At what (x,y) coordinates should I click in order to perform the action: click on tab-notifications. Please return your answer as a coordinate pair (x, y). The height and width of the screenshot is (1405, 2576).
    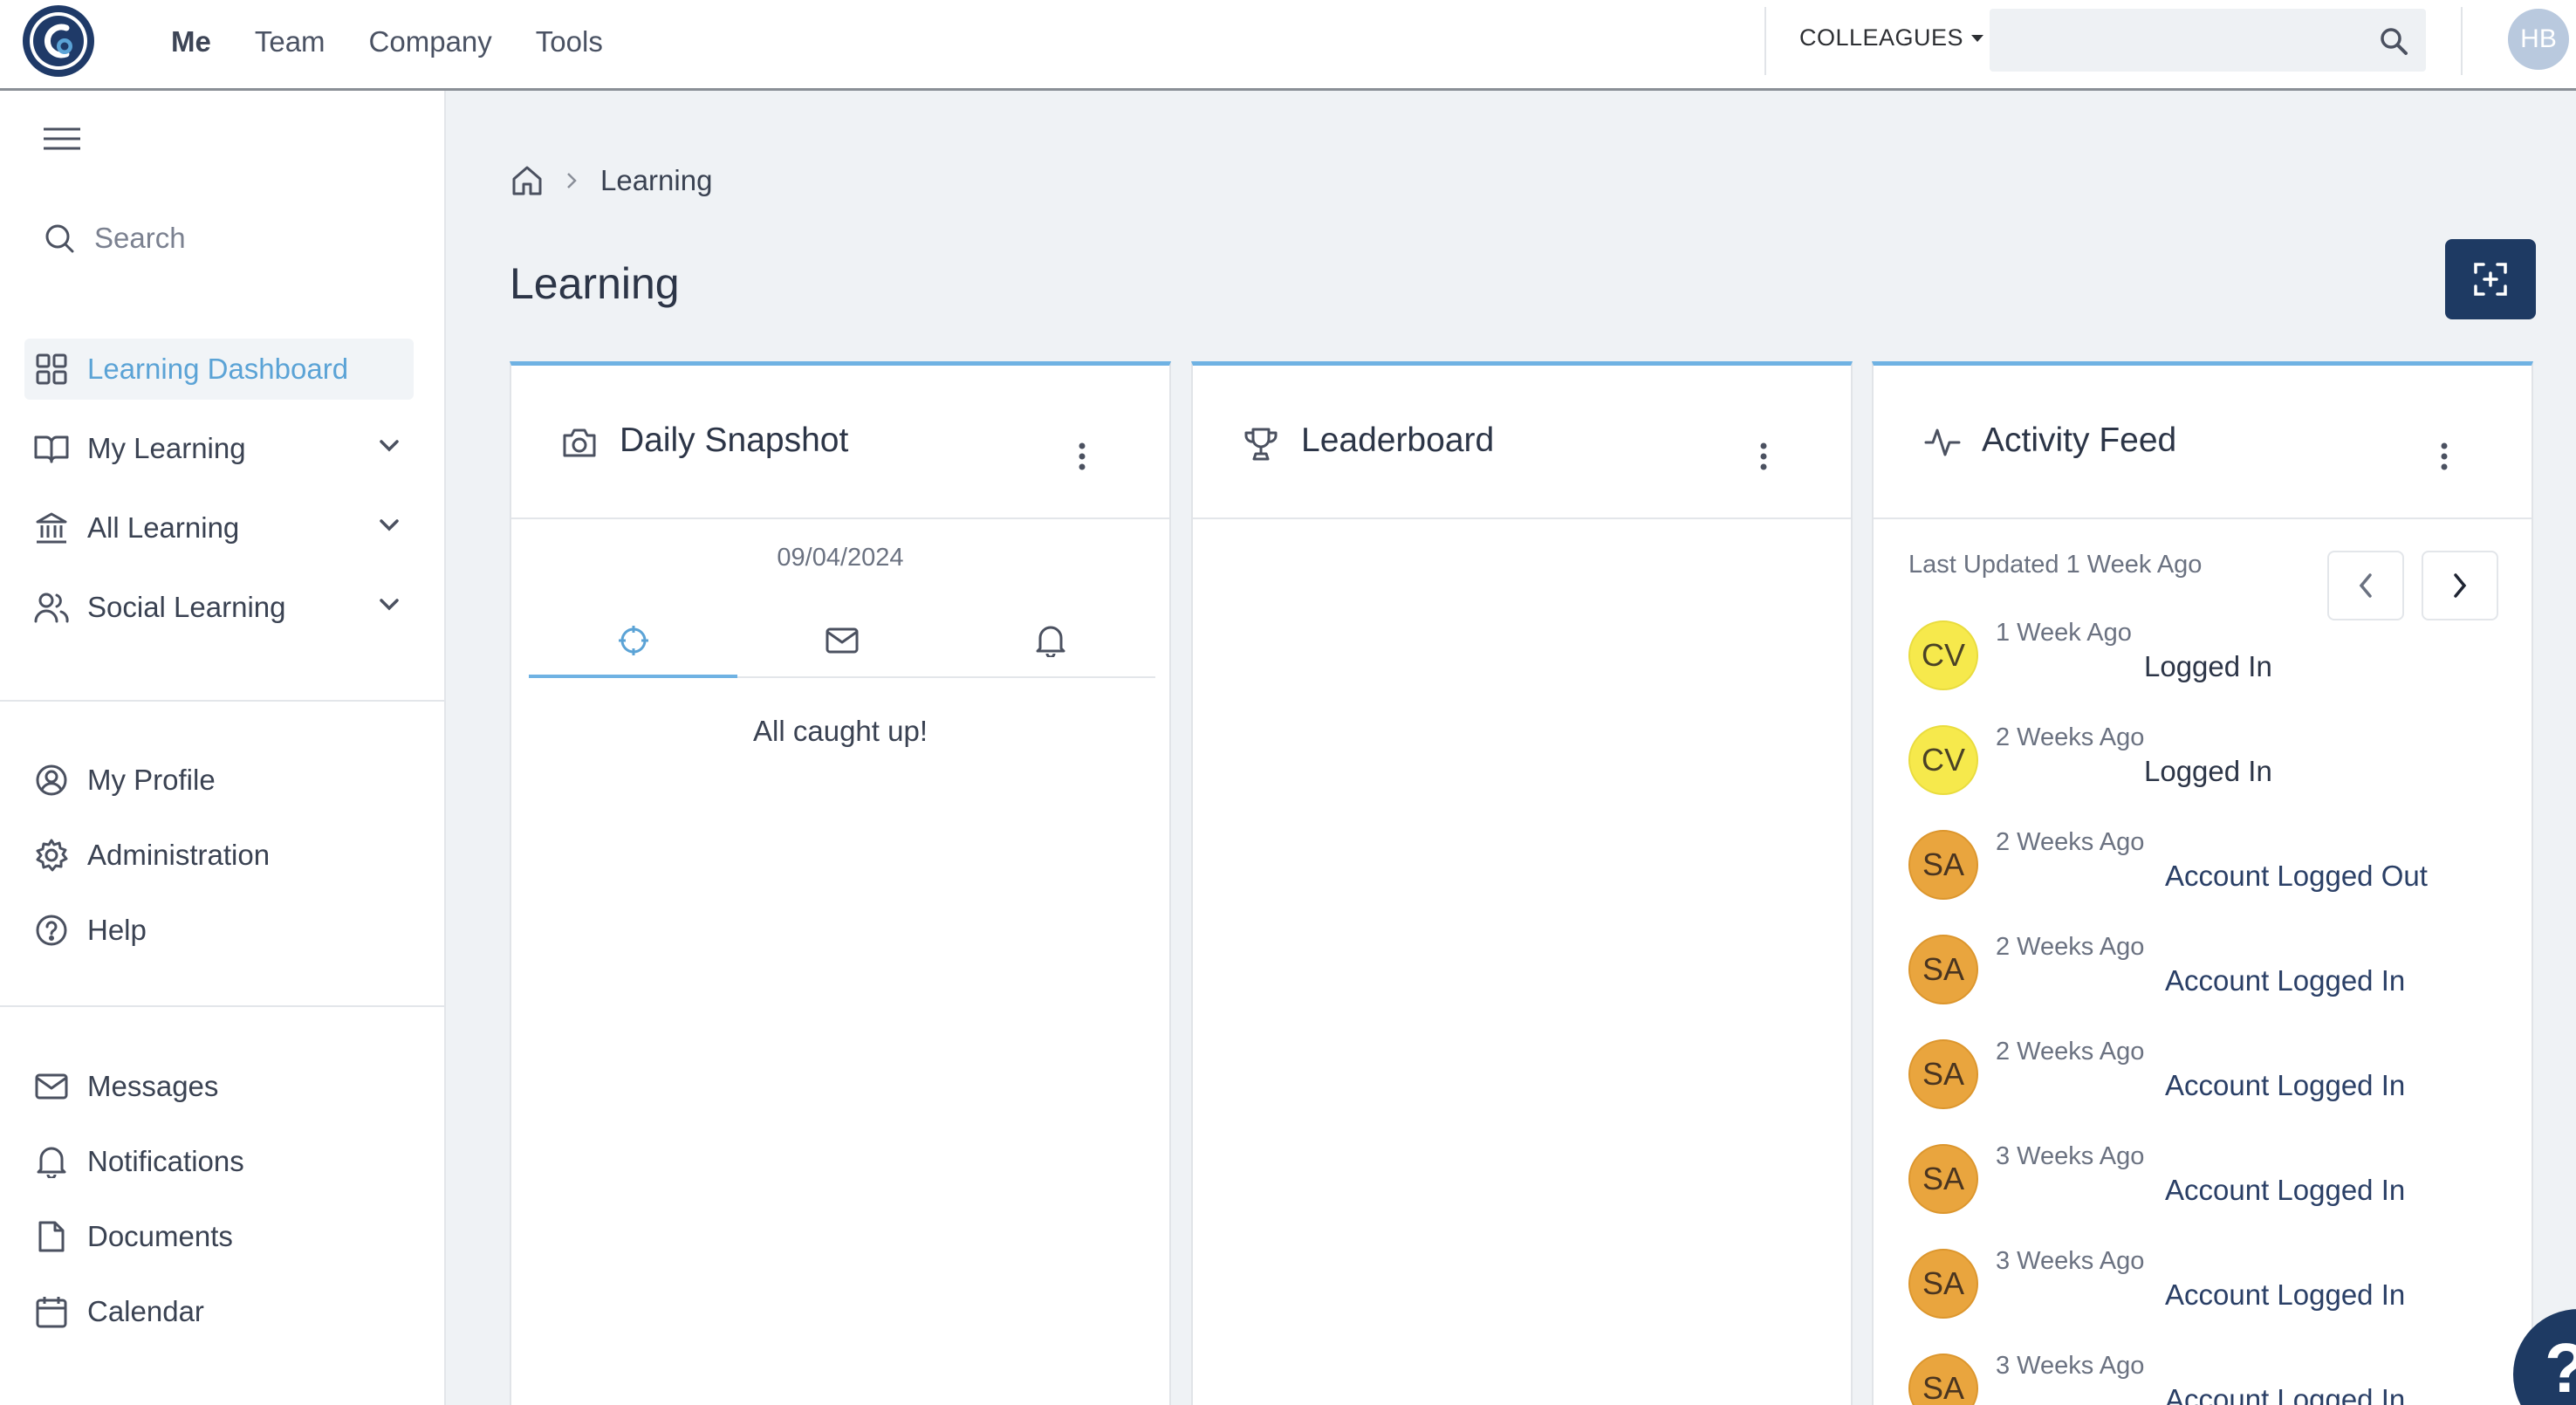
    Looking at the image, I should click on (1051, 640).